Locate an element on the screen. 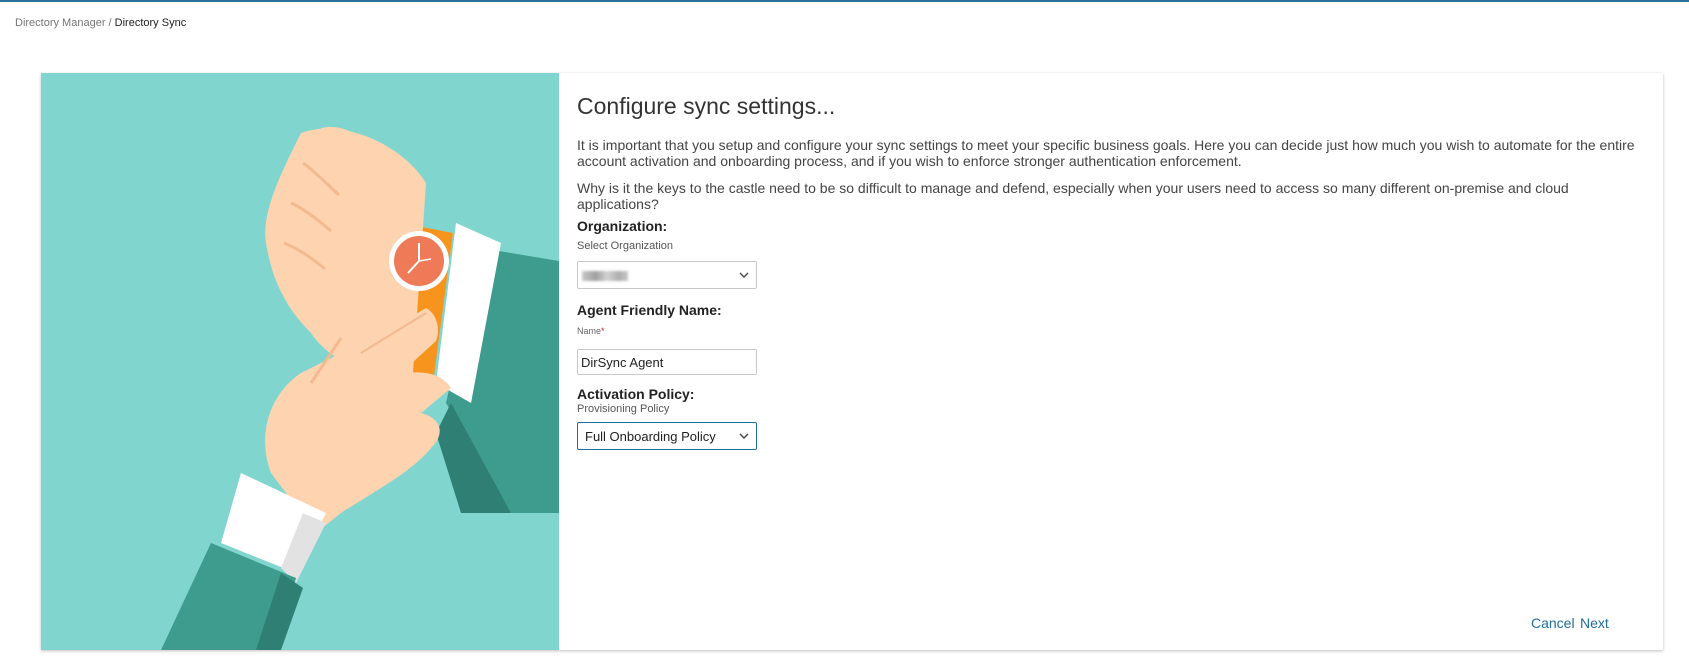 Image resolution: width=1689 pixels, height=658 pixels. agent-name-field-label-text: Name is located at coordinates (589, 331).